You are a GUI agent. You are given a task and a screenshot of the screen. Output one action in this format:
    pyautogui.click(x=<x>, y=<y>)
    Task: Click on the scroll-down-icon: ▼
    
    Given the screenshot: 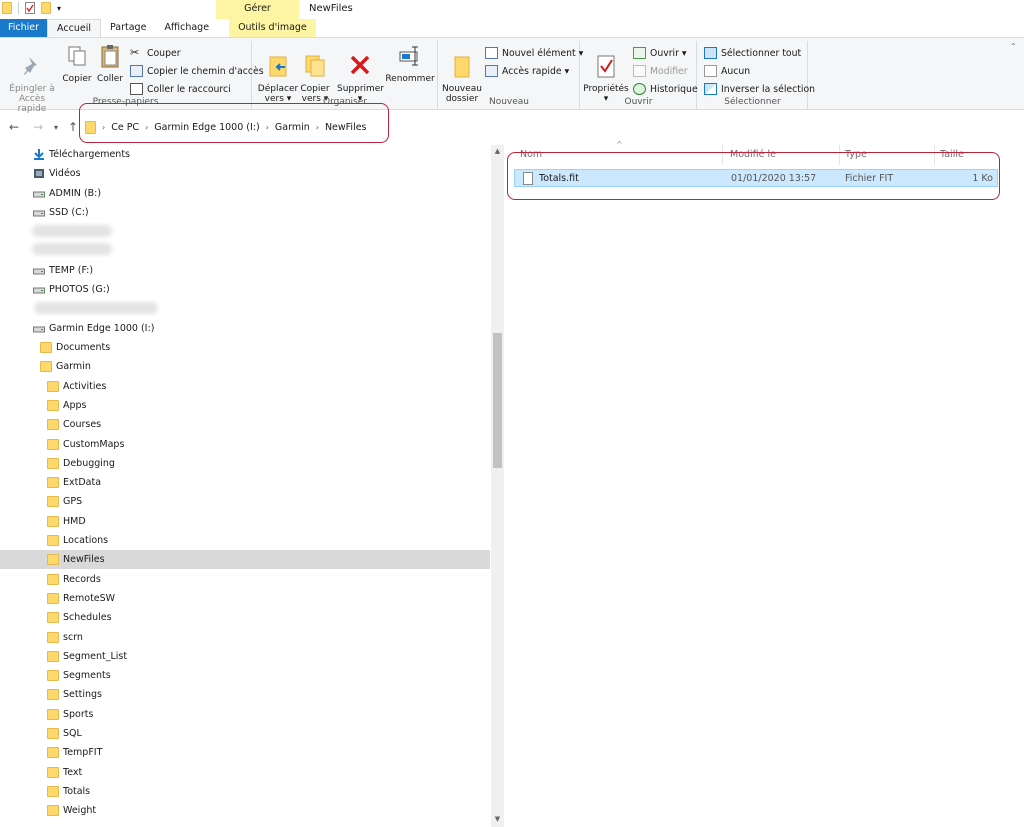 What is the action you would take?
    pyautogui.click(x=497, y=819)
    